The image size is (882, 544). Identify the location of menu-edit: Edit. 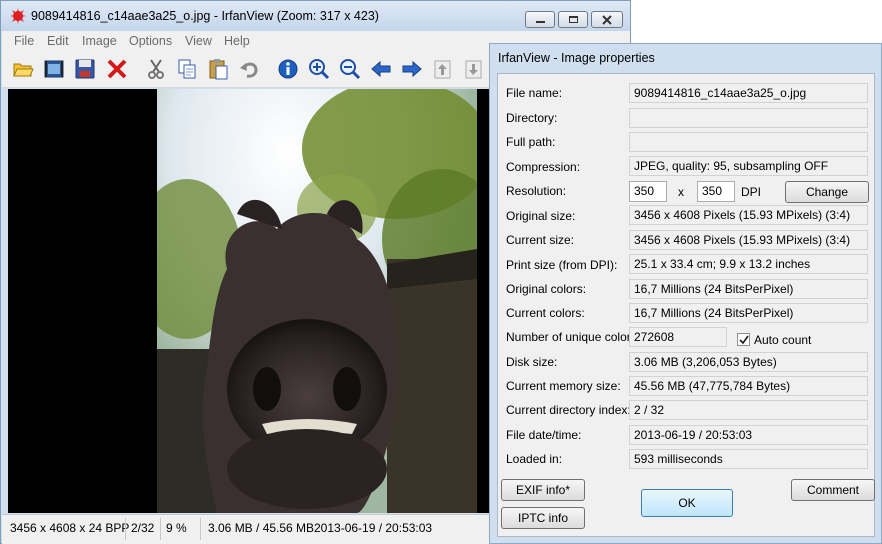
(58, 41).